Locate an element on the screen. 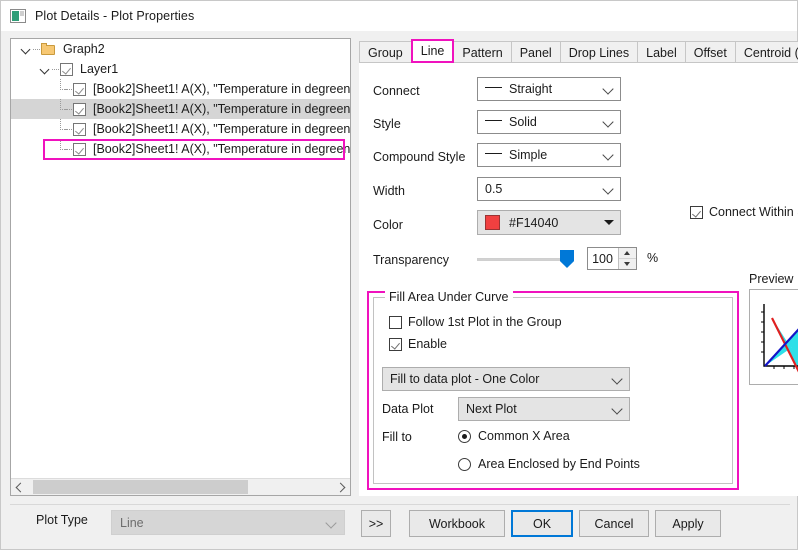 The height and width of the screenshot is (550, 798). color-label-row: Color is located at coordinates (388, 225).